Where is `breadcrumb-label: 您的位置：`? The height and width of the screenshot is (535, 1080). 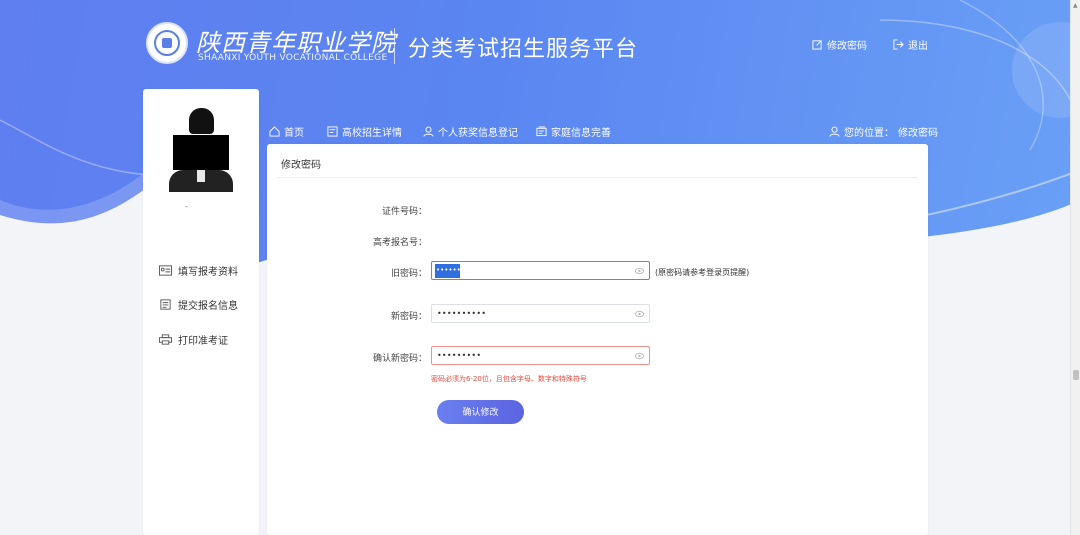
breadcrumb-label: 您的位置： is located at coordinates (869, 133).